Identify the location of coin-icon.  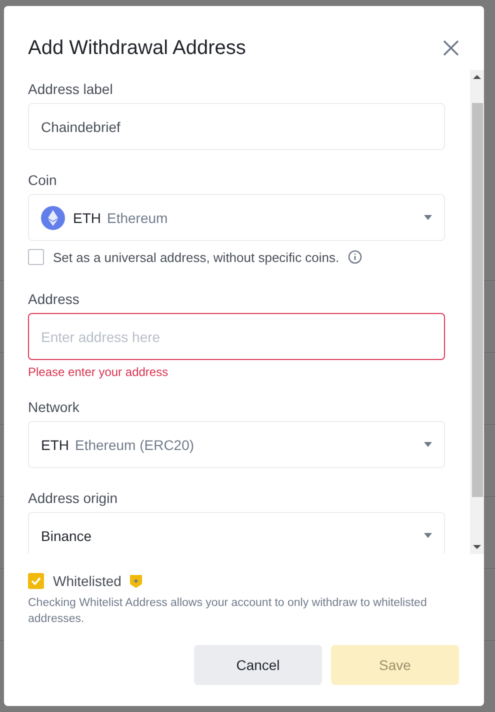
(53, 218).